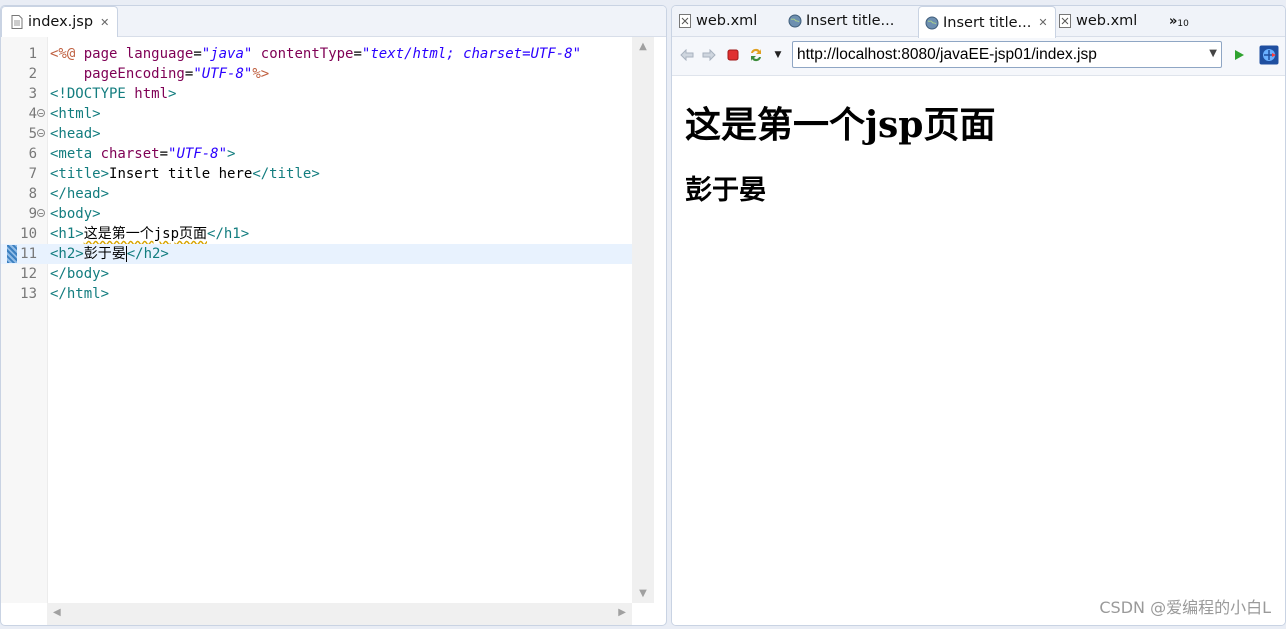  Describe the element at coordinates (104, 254) in the screenshot. I see `code-token: 彭于晏` at that location.